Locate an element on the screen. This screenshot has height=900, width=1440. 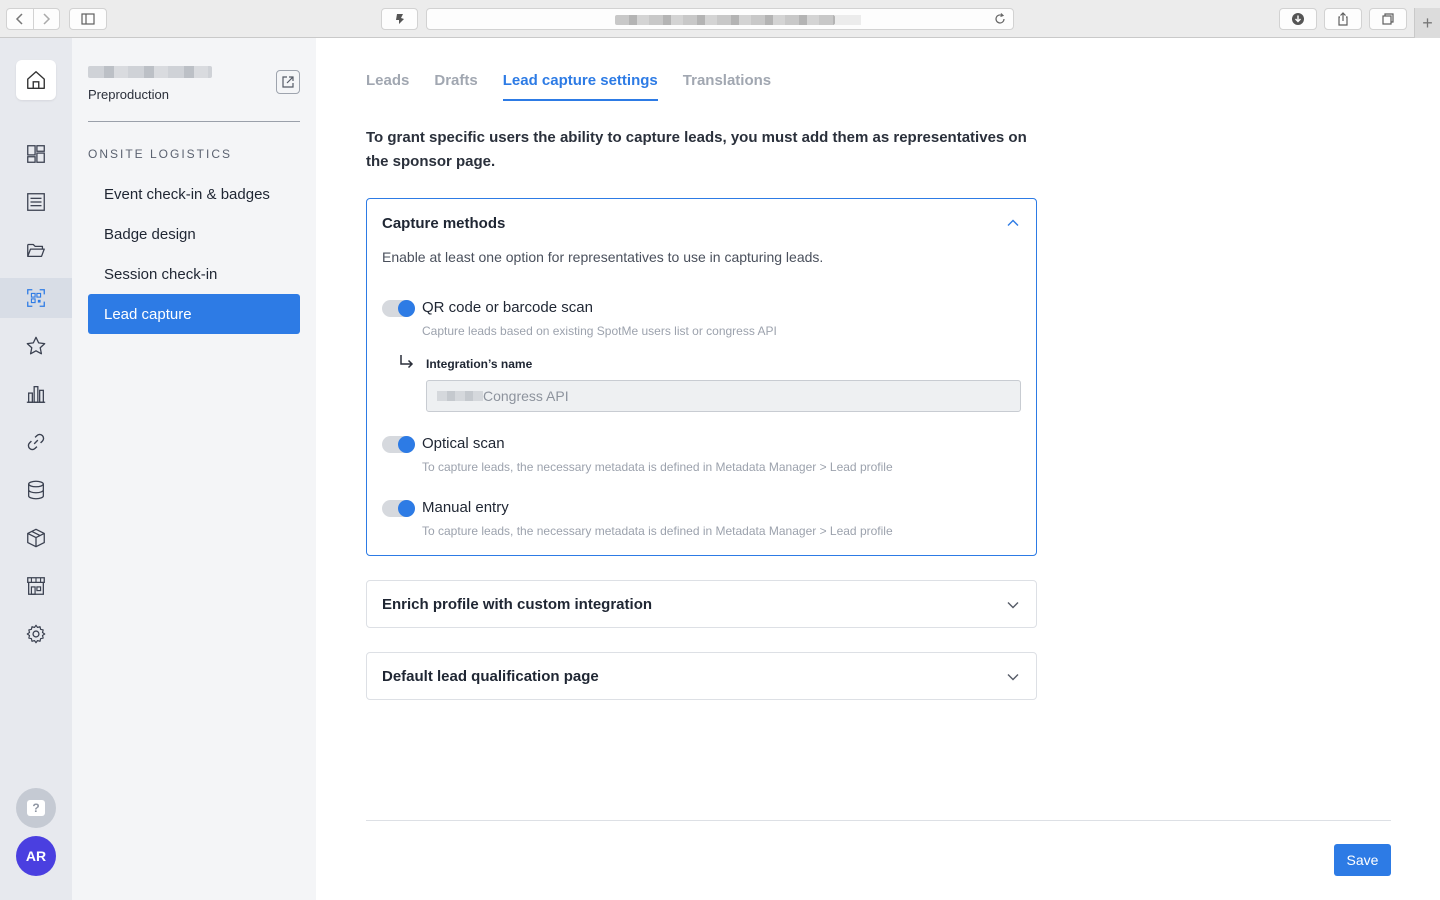
list-icon is located at coordinates (36, 202).